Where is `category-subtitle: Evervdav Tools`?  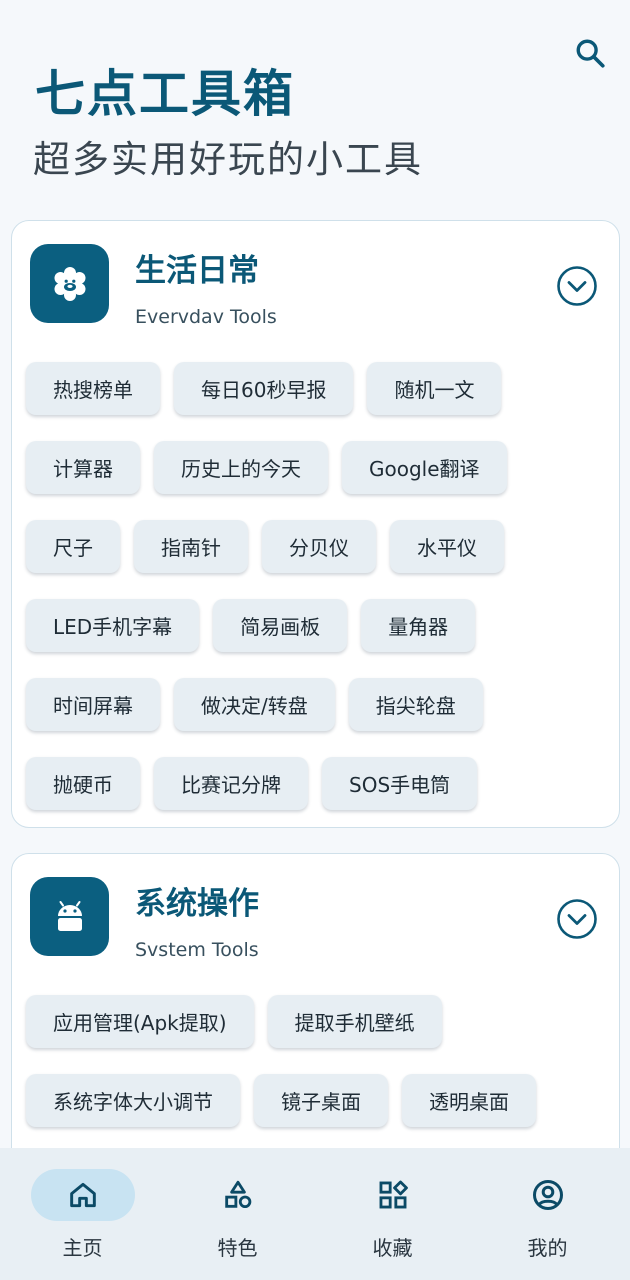 category-subtitle: Evervdav Tools is located at coordinates (206, 317).